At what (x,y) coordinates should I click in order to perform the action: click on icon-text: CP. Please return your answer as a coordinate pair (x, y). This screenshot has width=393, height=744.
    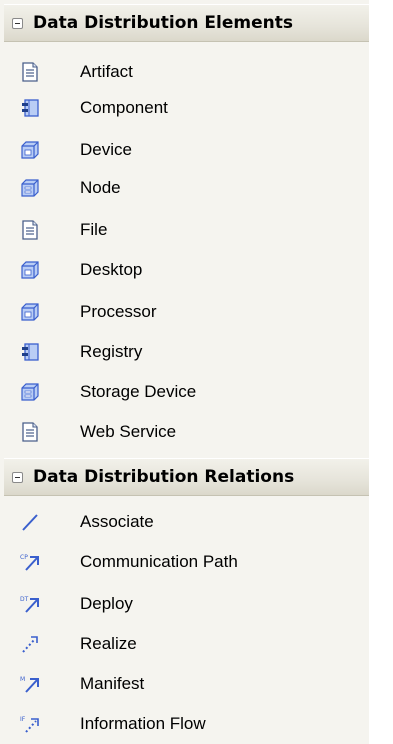
    Looking at the image, I should click on (24, 557).